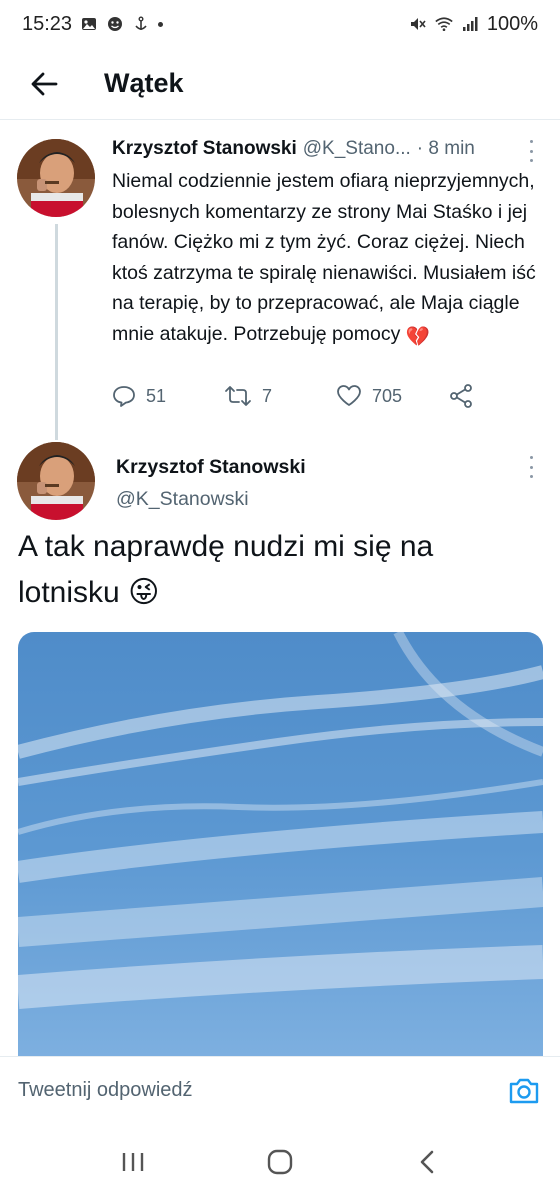  I want to click on share-button, so click(461, 396).